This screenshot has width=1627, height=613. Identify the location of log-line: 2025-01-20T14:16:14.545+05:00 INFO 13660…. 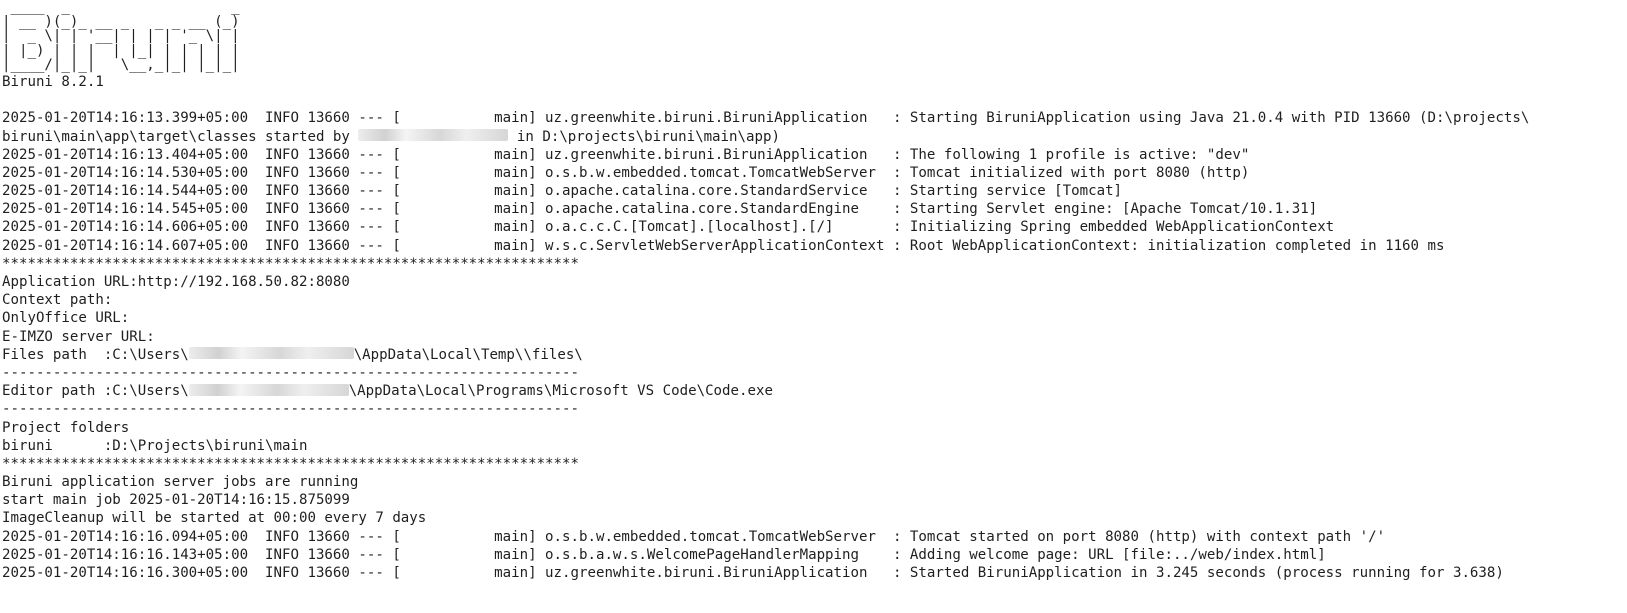
(660, 209).